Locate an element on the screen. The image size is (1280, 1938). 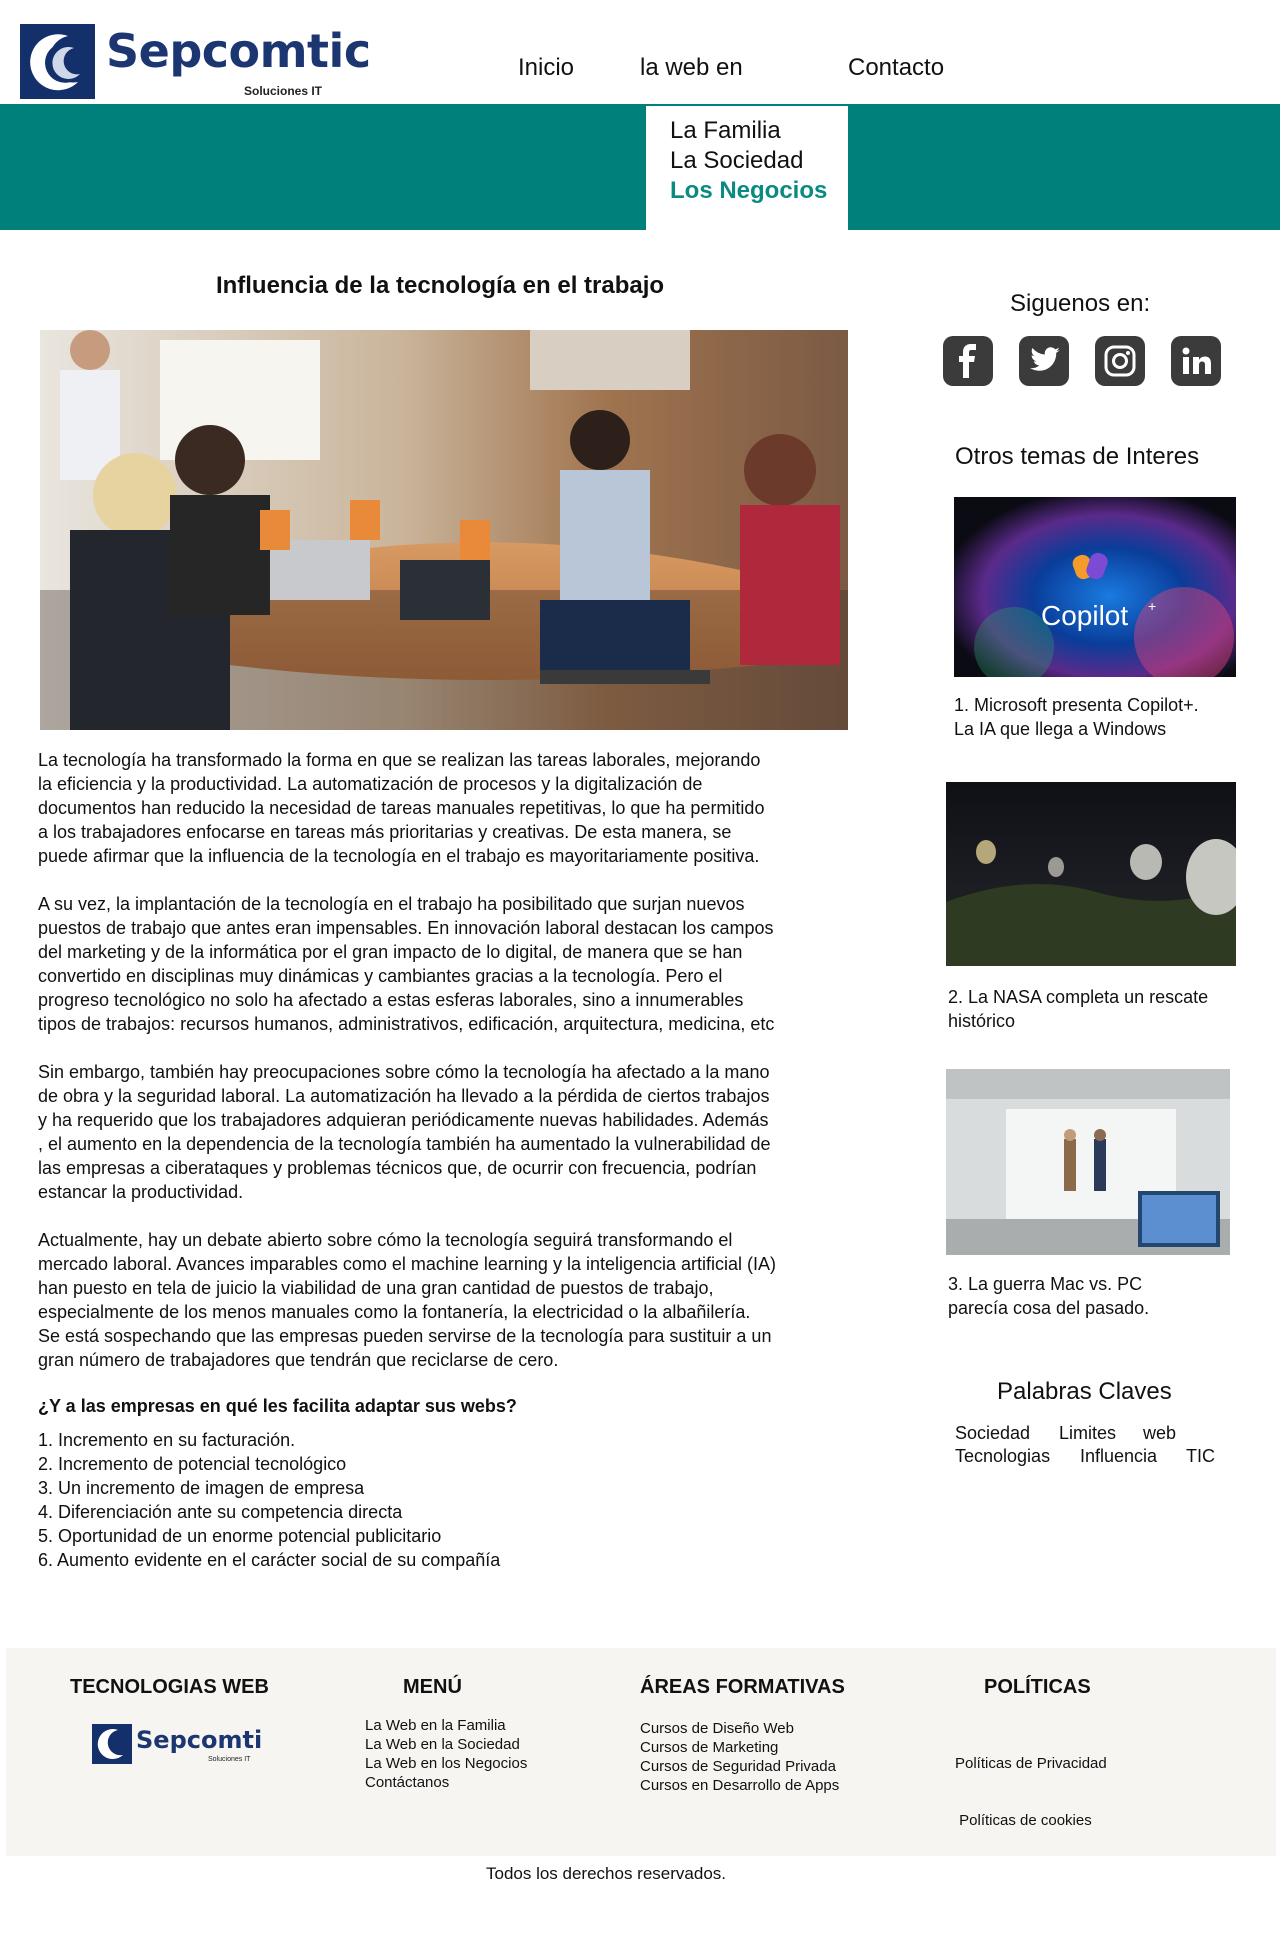
footer-link: La Web en los Negocios is located at coordinates (446, 1763).